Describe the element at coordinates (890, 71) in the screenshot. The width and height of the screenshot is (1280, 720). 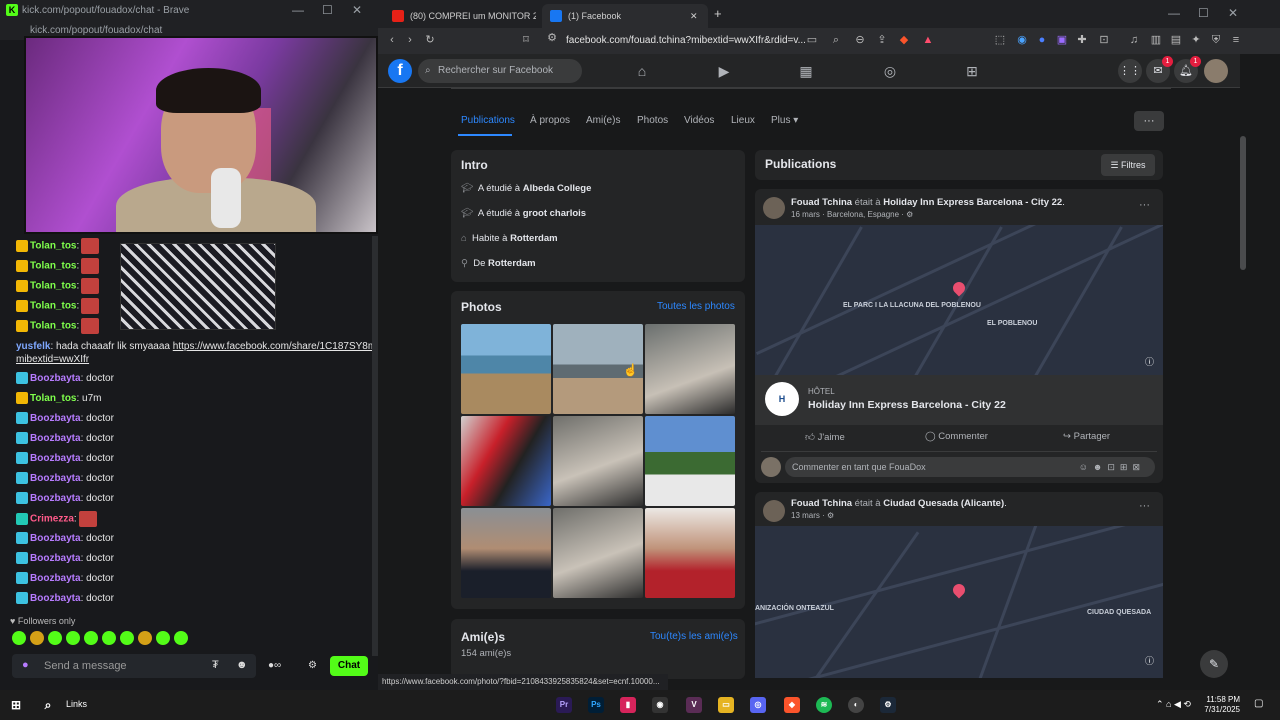
I see `groups-icon: ◎` at that location.